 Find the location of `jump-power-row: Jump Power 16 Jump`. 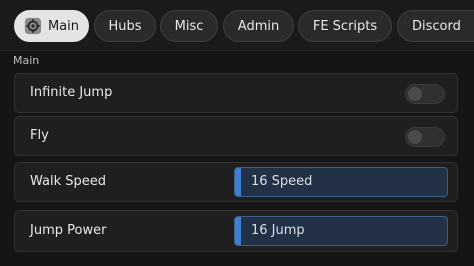

jump-power-row: Jump Power 16 Jump is located at coordinates (236, 231).